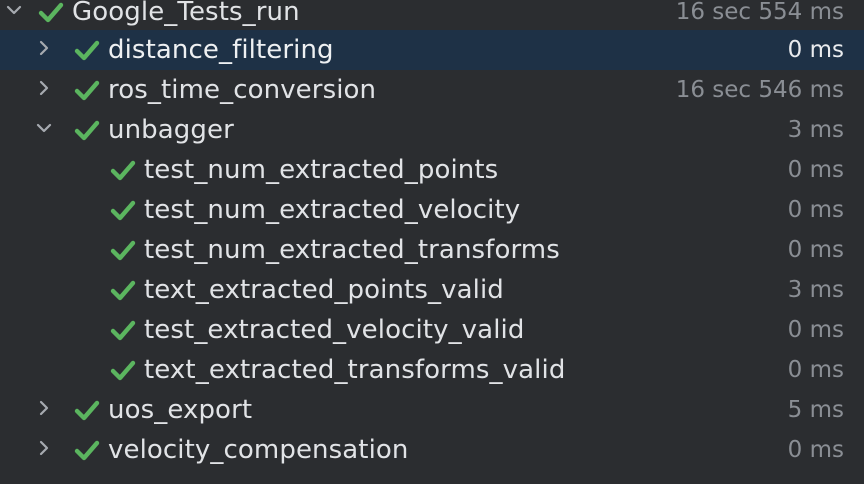 This screenshot has width=864, height=484. I want to click on tree-row-text-extracted-points-valid: text_extracted_points_valid 3 ms, so click(432, 290).